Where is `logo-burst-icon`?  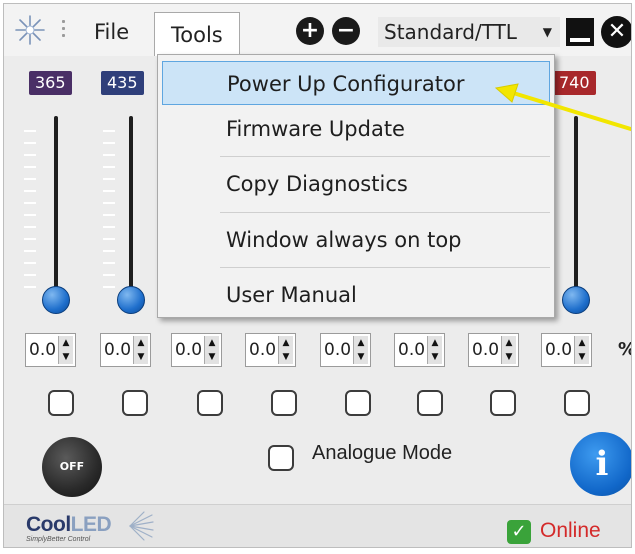 logo-burst-icon is located at coordinates (141, 526).